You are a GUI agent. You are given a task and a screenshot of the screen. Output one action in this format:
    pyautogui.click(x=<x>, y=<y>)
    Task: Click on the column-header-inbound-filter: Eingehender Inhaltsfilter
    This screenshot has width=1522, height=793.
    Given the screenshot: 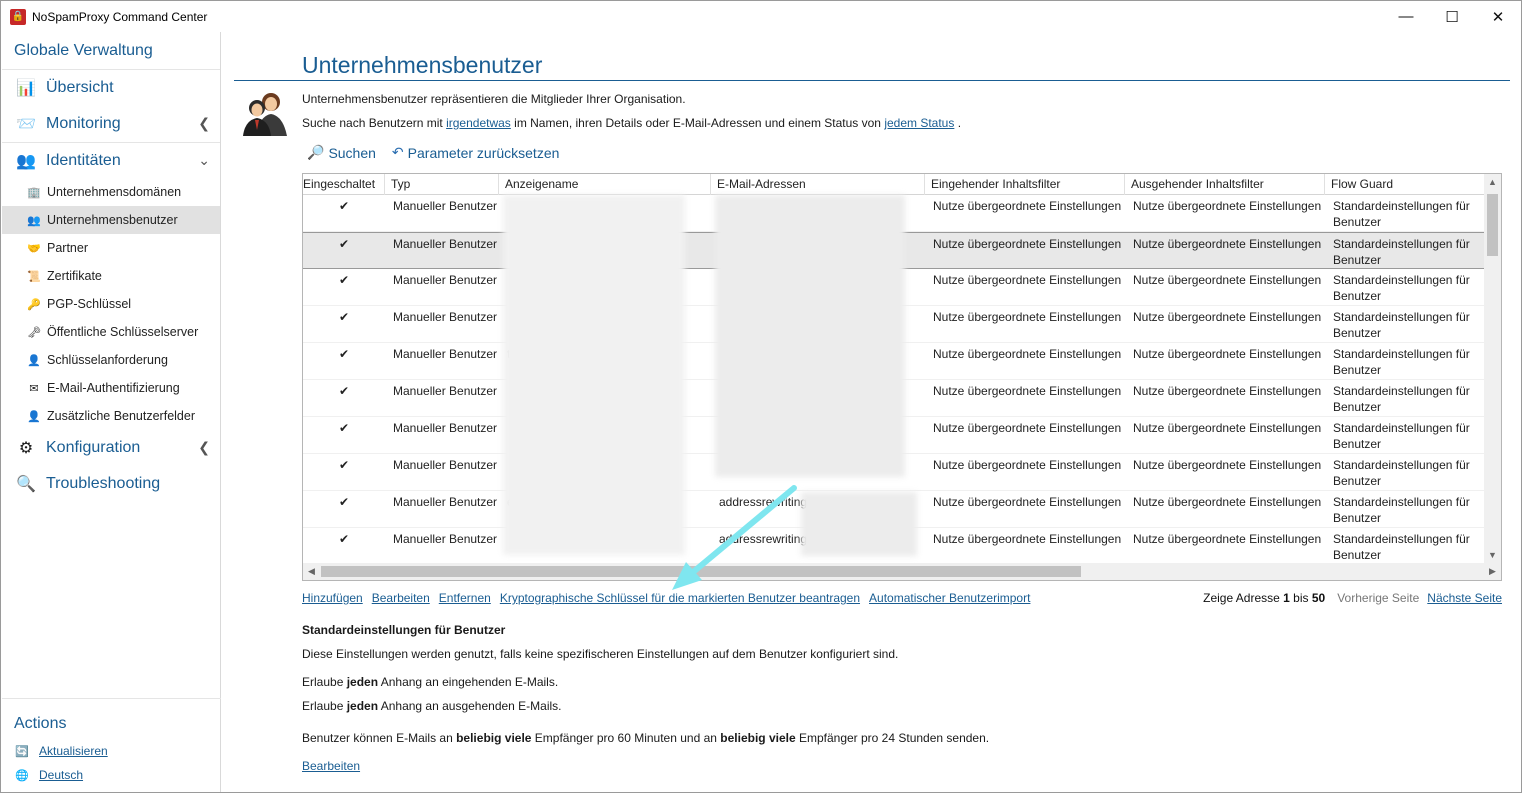 What is the action you would take?
    pyautogui.click(x=1025, y=184)
    